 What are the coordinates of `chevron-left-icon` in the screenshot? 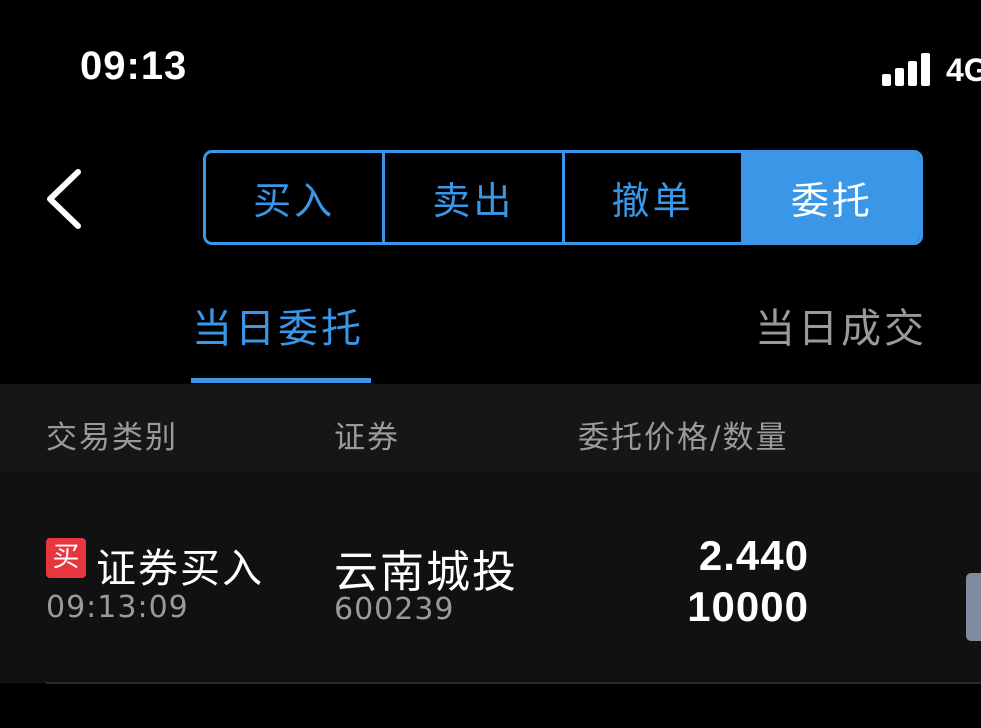 It's located at (64, 199).